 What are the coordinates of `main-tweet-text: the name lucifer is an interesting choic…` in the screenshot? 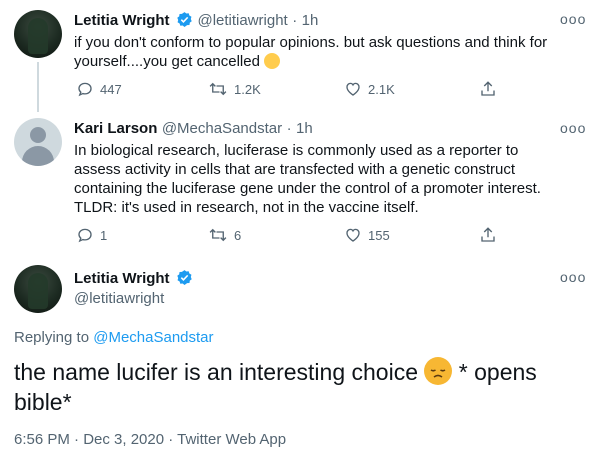 It's located at (294, 387).